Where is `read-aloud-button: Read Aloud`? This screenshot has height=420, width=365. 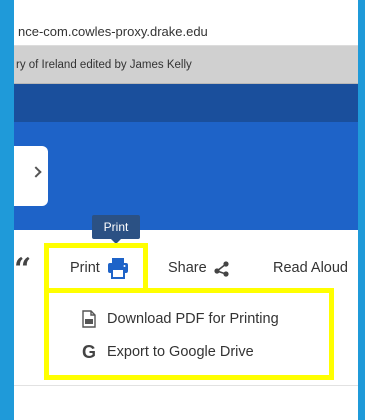
read-aloud-button: Read Aloud is located at coordinates (310, 268).